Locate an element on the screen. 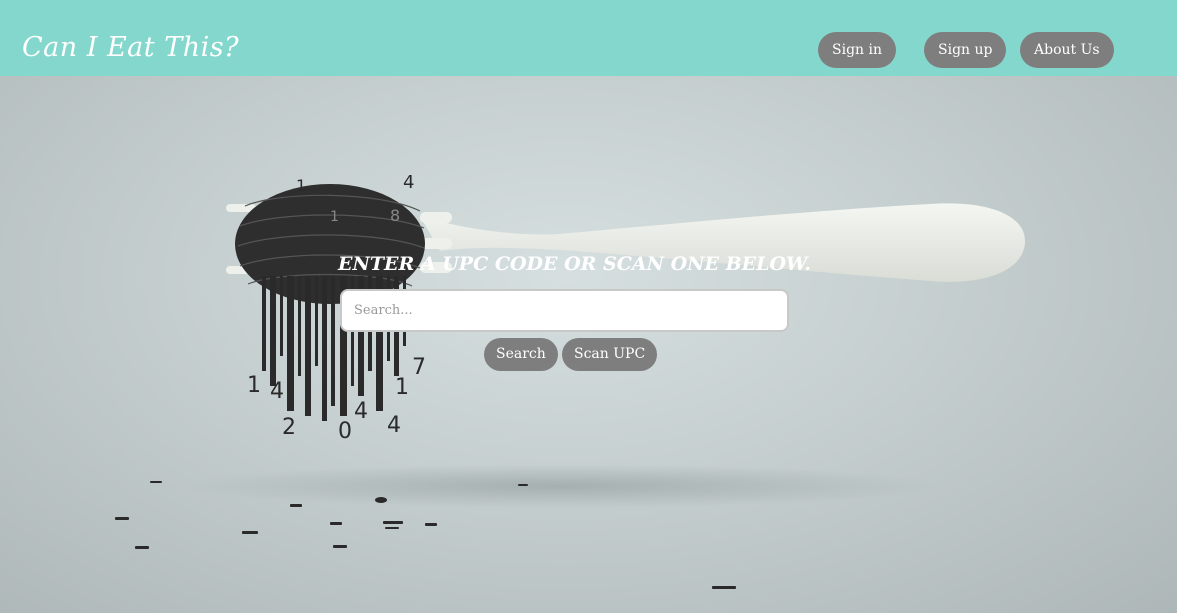 Image resolution: width=1177 pixels, height=613 pixels. scan-upc-button: Scan UPC is located at coordinates (610, 354).